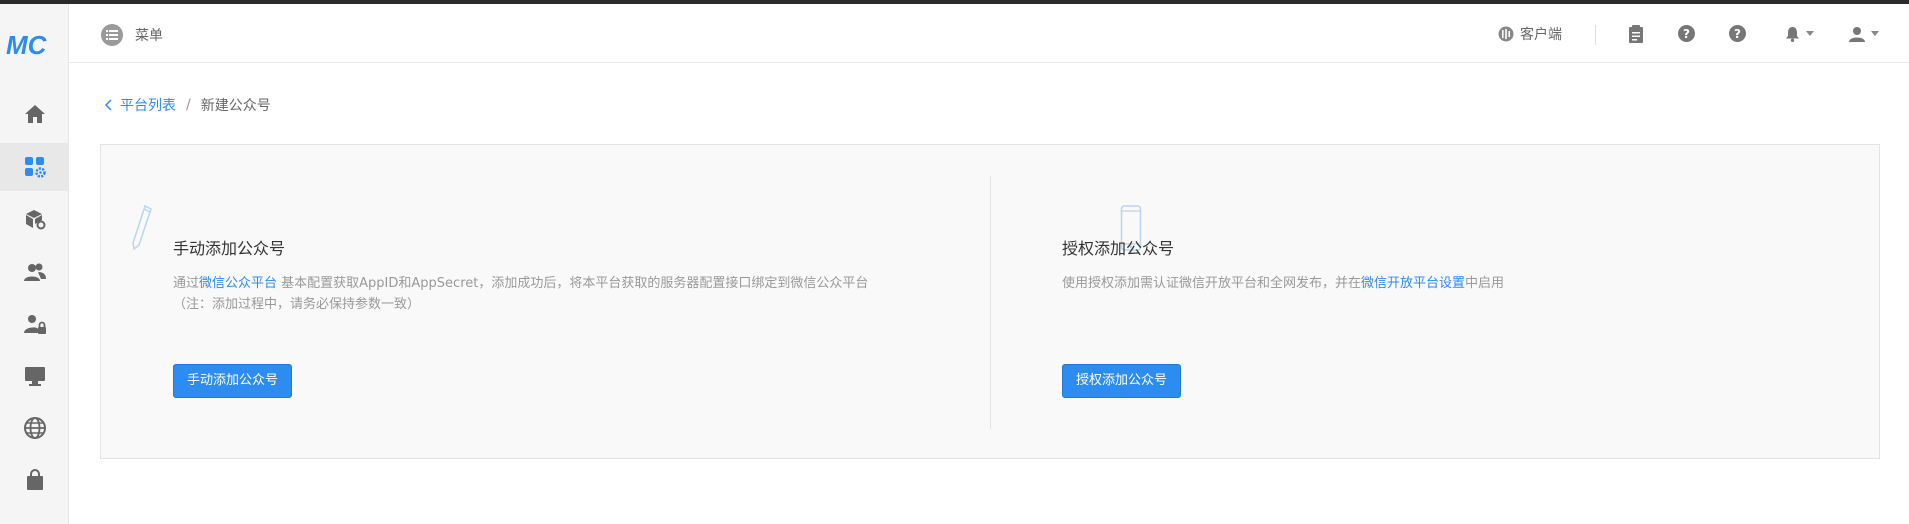 The image size is (1909, 524). I want to click on sidebar-item-modules, so click(34, 219).